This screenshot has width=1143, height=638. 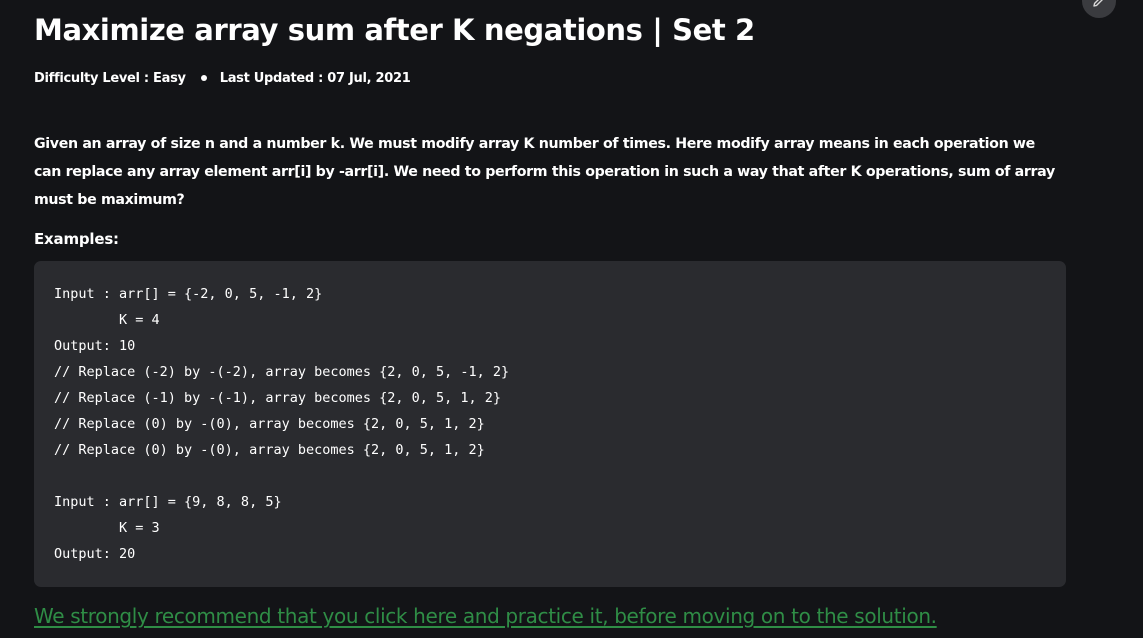 I want to click on examples-heading: Examples:, so click(x=76, y=239).